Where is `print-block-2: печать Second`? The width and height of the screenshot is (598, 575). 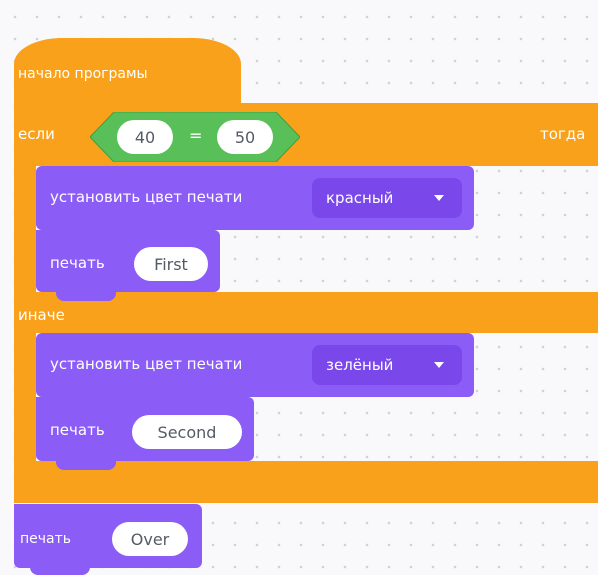
print-block-2: печать Second is located at coordinates (145, 429).